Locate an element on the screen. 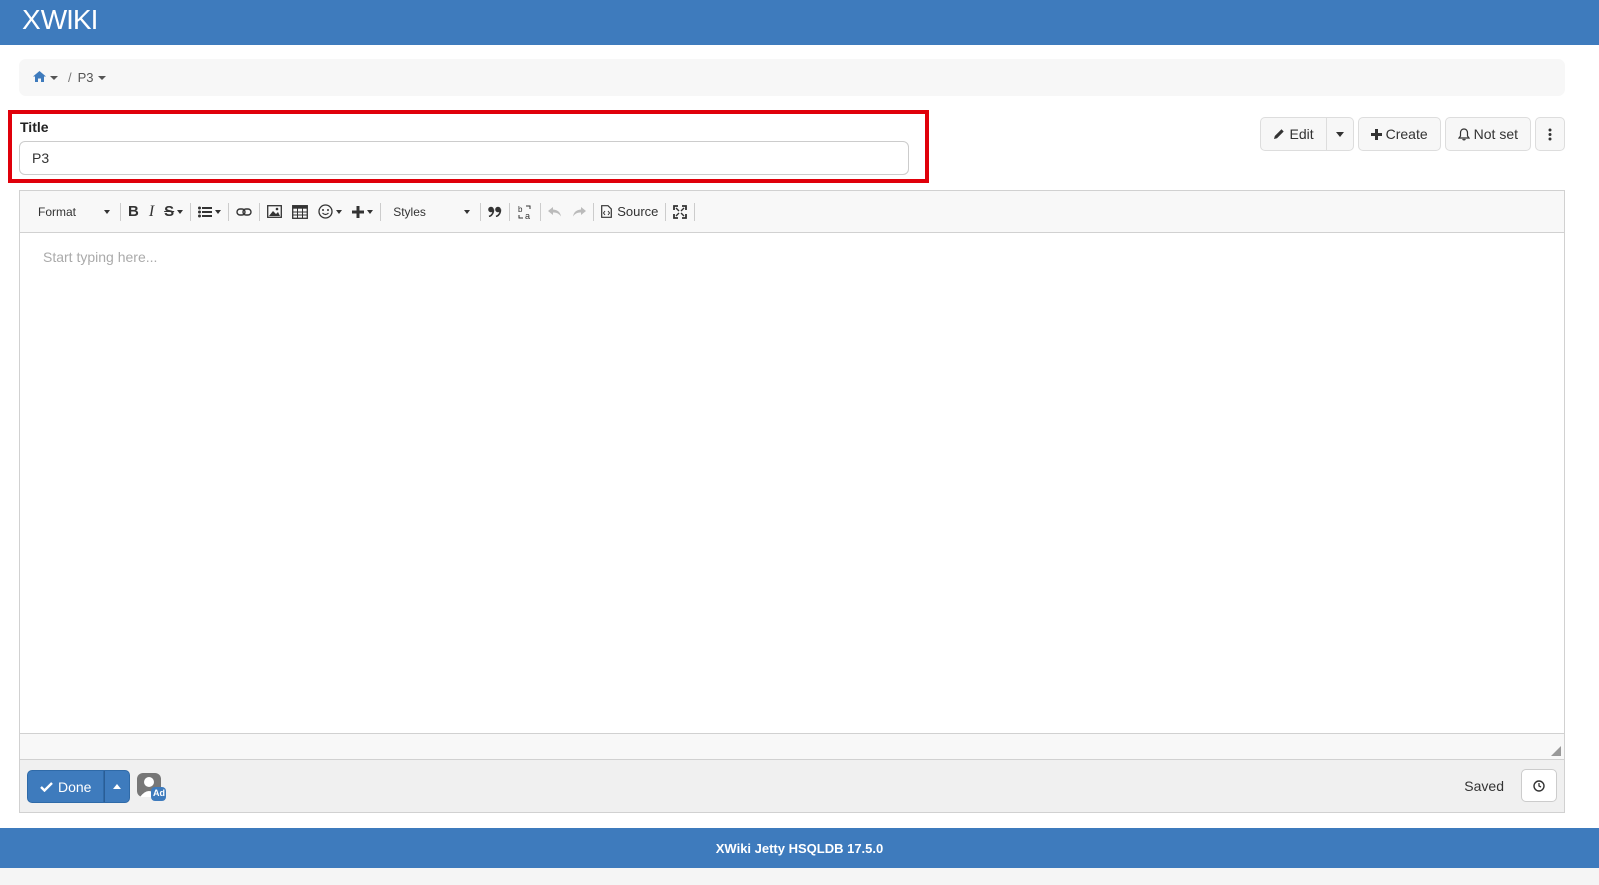  done-menu-toggle is located at coordinates (117, 786).